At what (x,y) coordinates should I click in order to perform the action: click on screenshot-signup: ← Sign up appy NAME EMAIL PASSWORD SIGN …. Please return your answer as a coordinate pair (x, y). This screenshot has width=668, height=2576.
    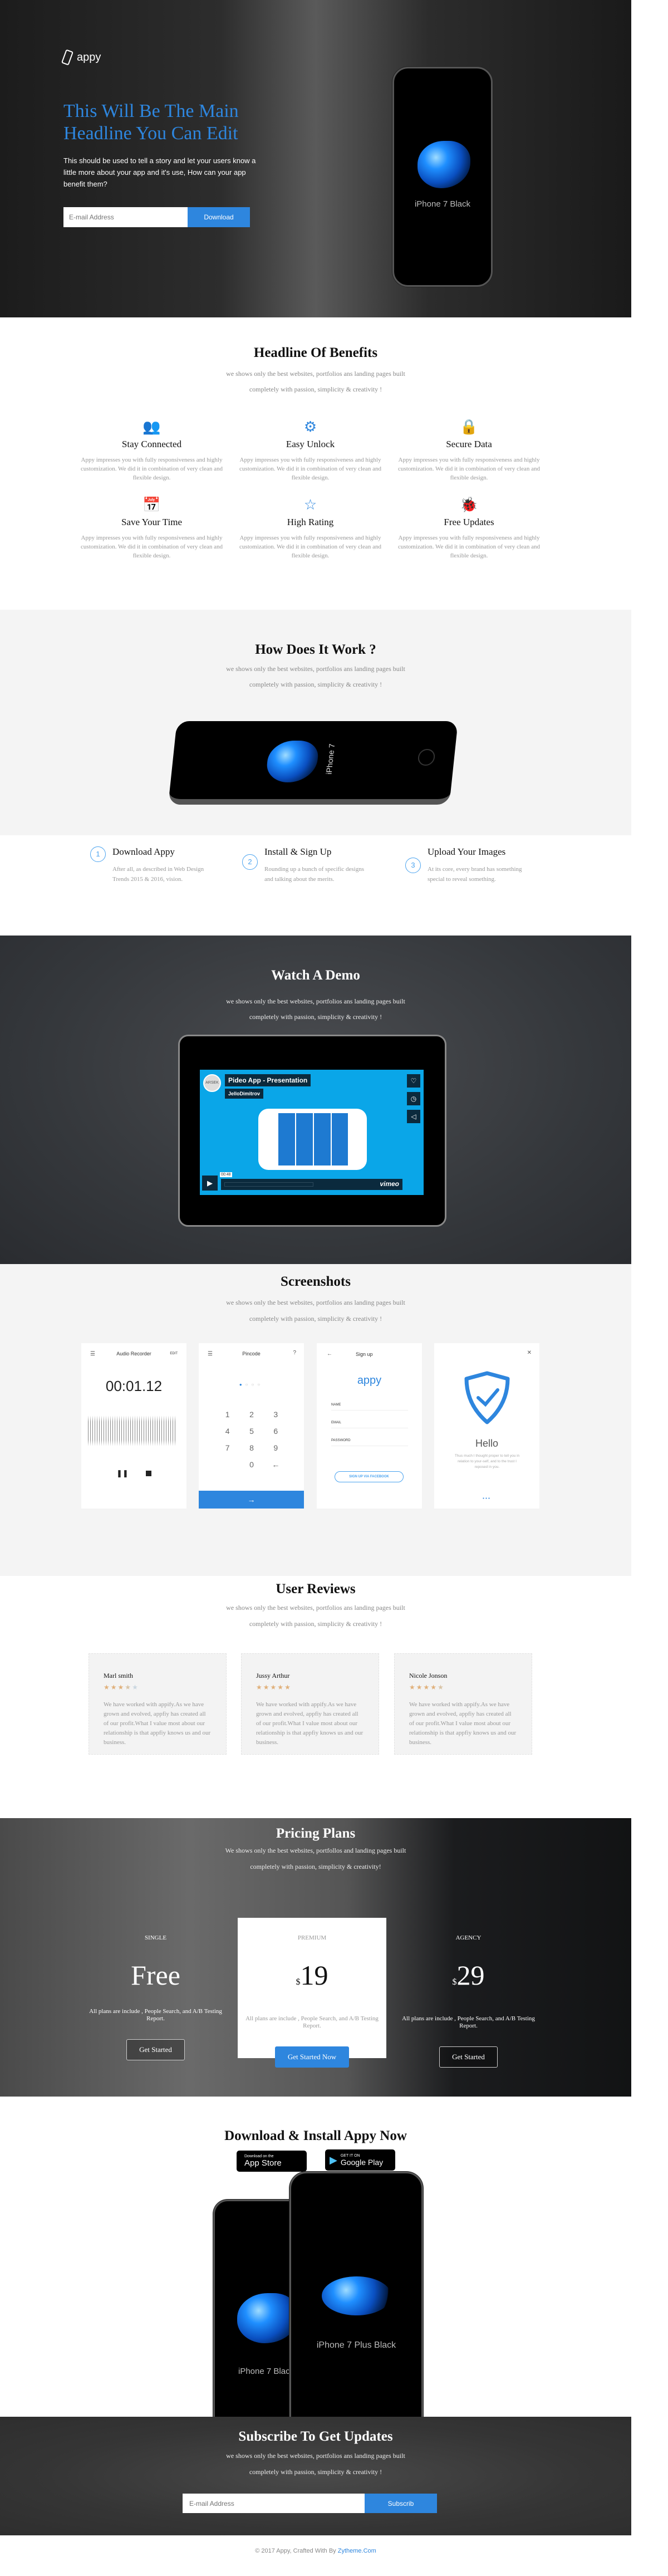
    Looking at the image, I should click on (369, 1426).